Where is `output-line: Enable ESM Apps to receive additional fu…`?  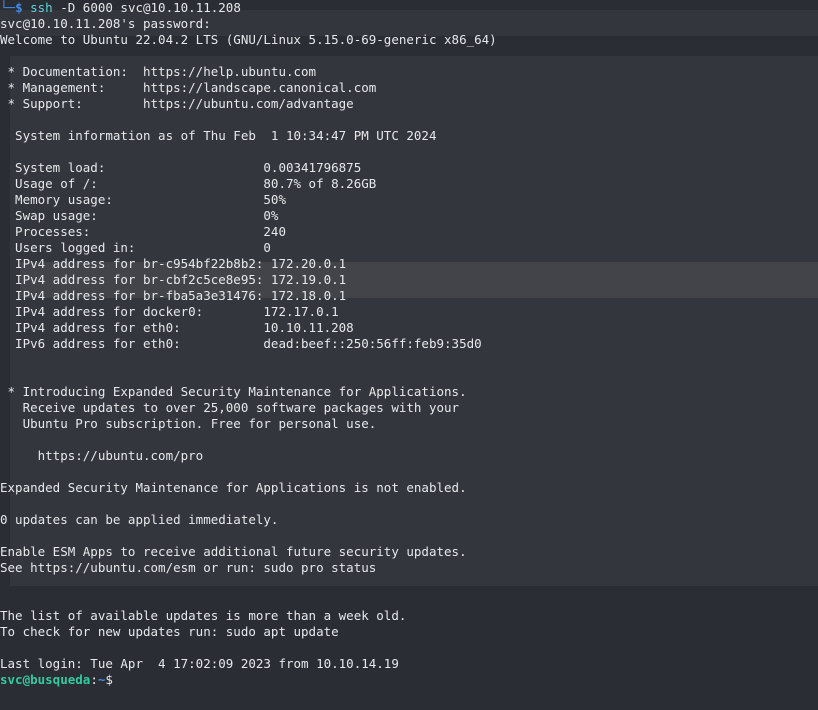
output-line: Enable ESM Apps to receive additional fu… is located at coordinates (233, 551).